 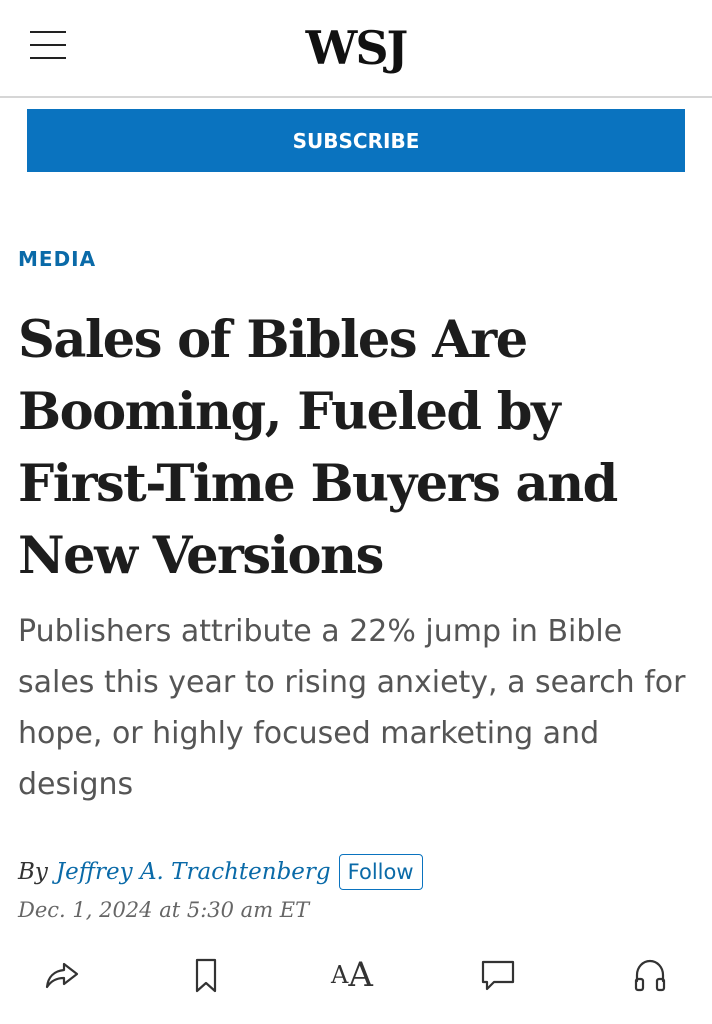 What do you see at coordinates (380, 872) in the screenshot?
I see `follow-button: Follow` at bounding box center [380, 872].